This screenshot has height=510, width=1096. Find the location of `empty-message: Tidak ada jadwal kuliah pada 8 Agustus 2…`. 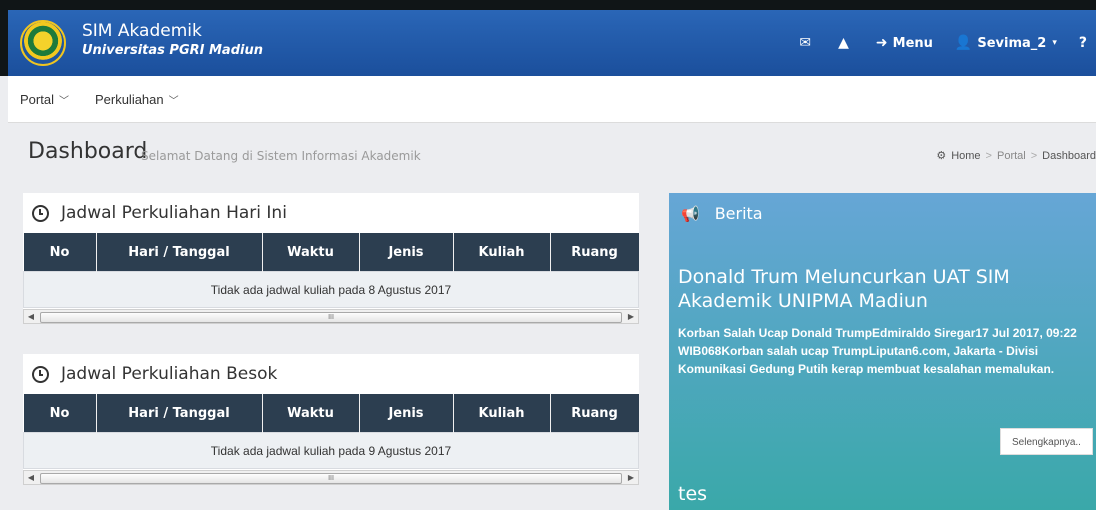

empty-message: Tidak ada jadwal kuliah pada 8 Agustus 2… is located at coordinates (331, 289).